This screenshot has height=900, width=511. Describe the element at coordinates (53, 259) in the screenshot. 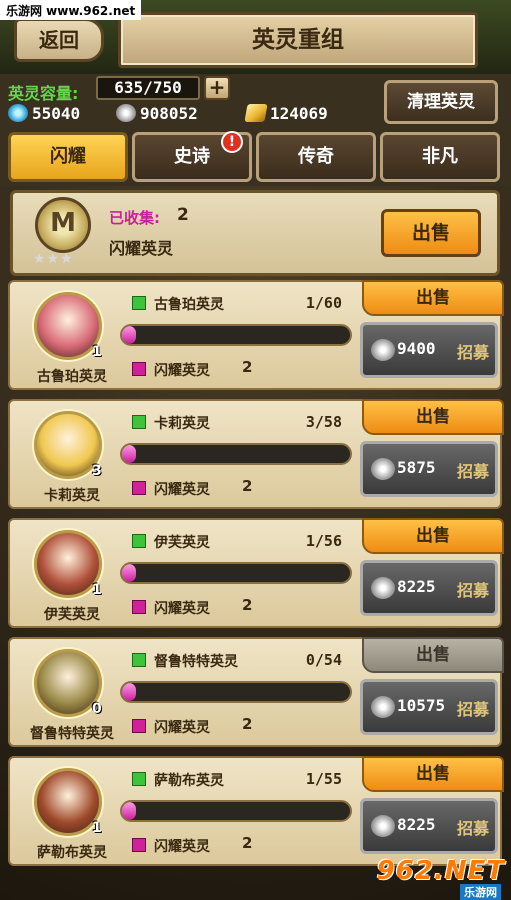

I see `star-rating: ★★★` at that location.